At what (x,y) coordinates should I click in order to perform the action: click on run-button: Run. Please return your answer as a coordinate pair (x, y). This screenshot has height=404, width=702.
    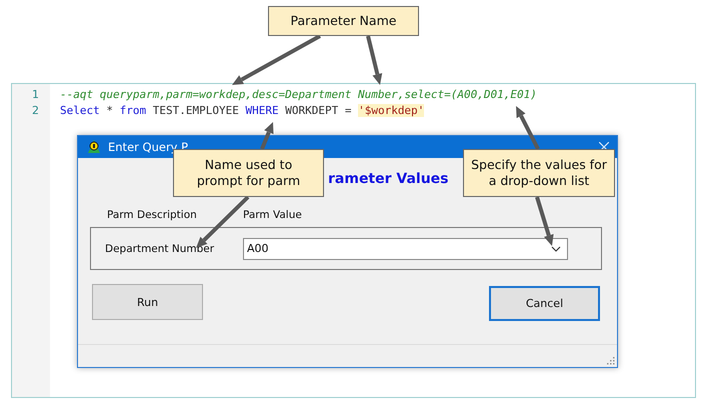
    Looking at the image, I should click on (147, 302).